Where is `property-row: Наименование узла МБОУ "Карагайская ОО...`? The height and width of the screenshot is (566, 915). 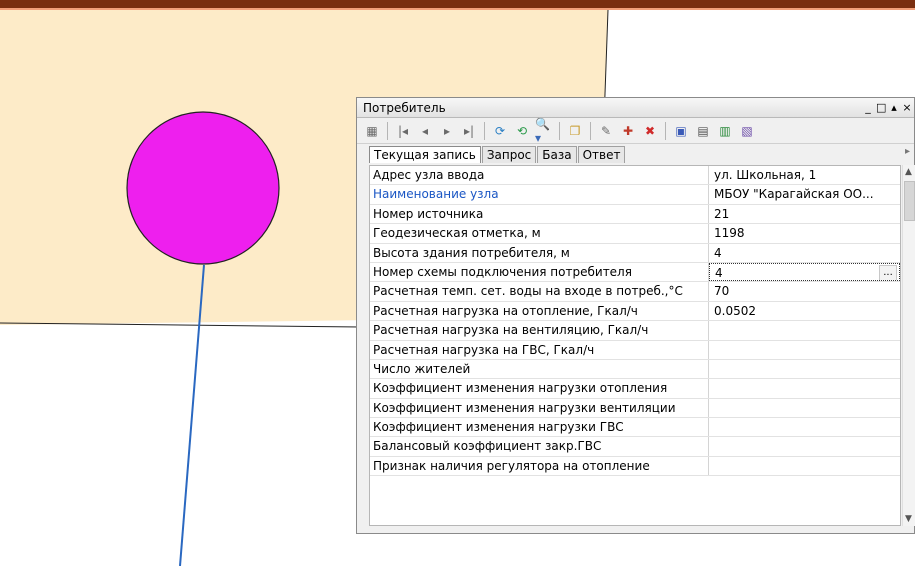 property-row: Наименование узла МБОУ "Карагайская ОО... is located at coordinates (635, 195).